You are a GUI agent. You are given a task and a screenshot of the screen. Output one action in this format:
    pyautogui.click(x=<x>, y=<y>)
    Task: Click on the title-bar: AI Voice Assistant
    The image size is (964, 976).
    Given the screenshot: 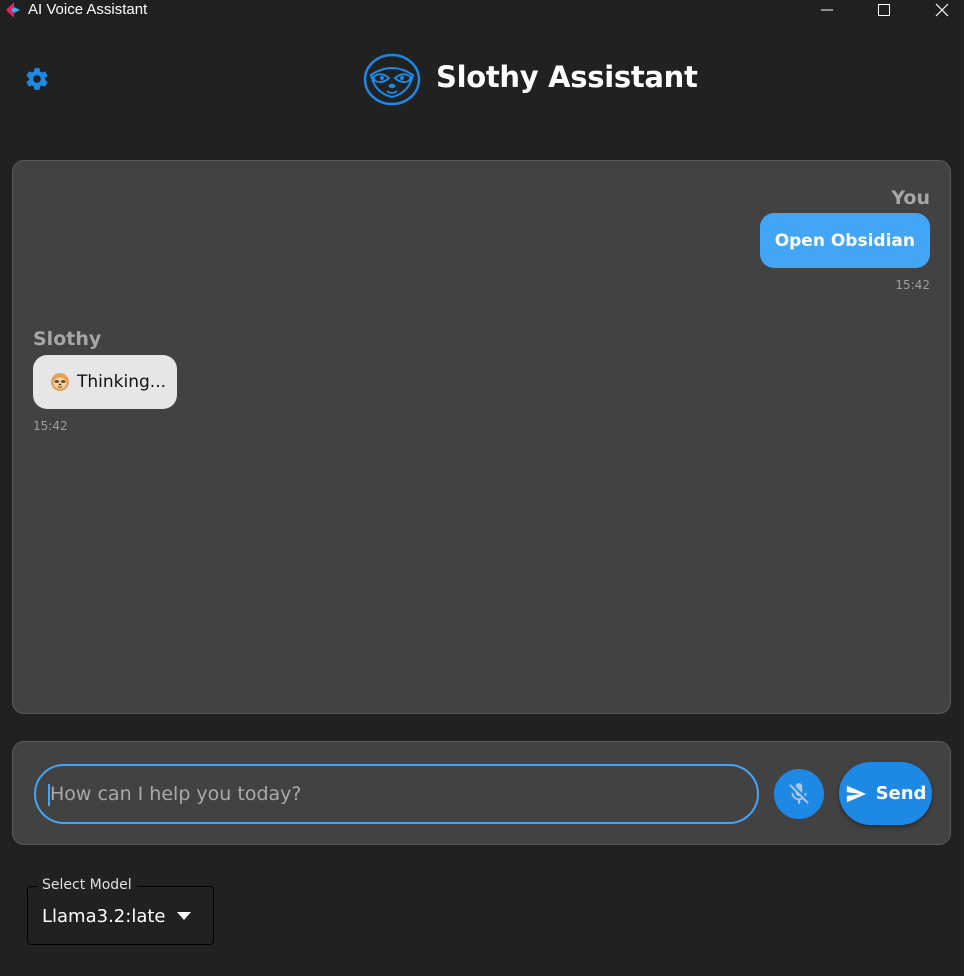 What is the action you would take?
    pyautogui.click(x=482, y=10)
    